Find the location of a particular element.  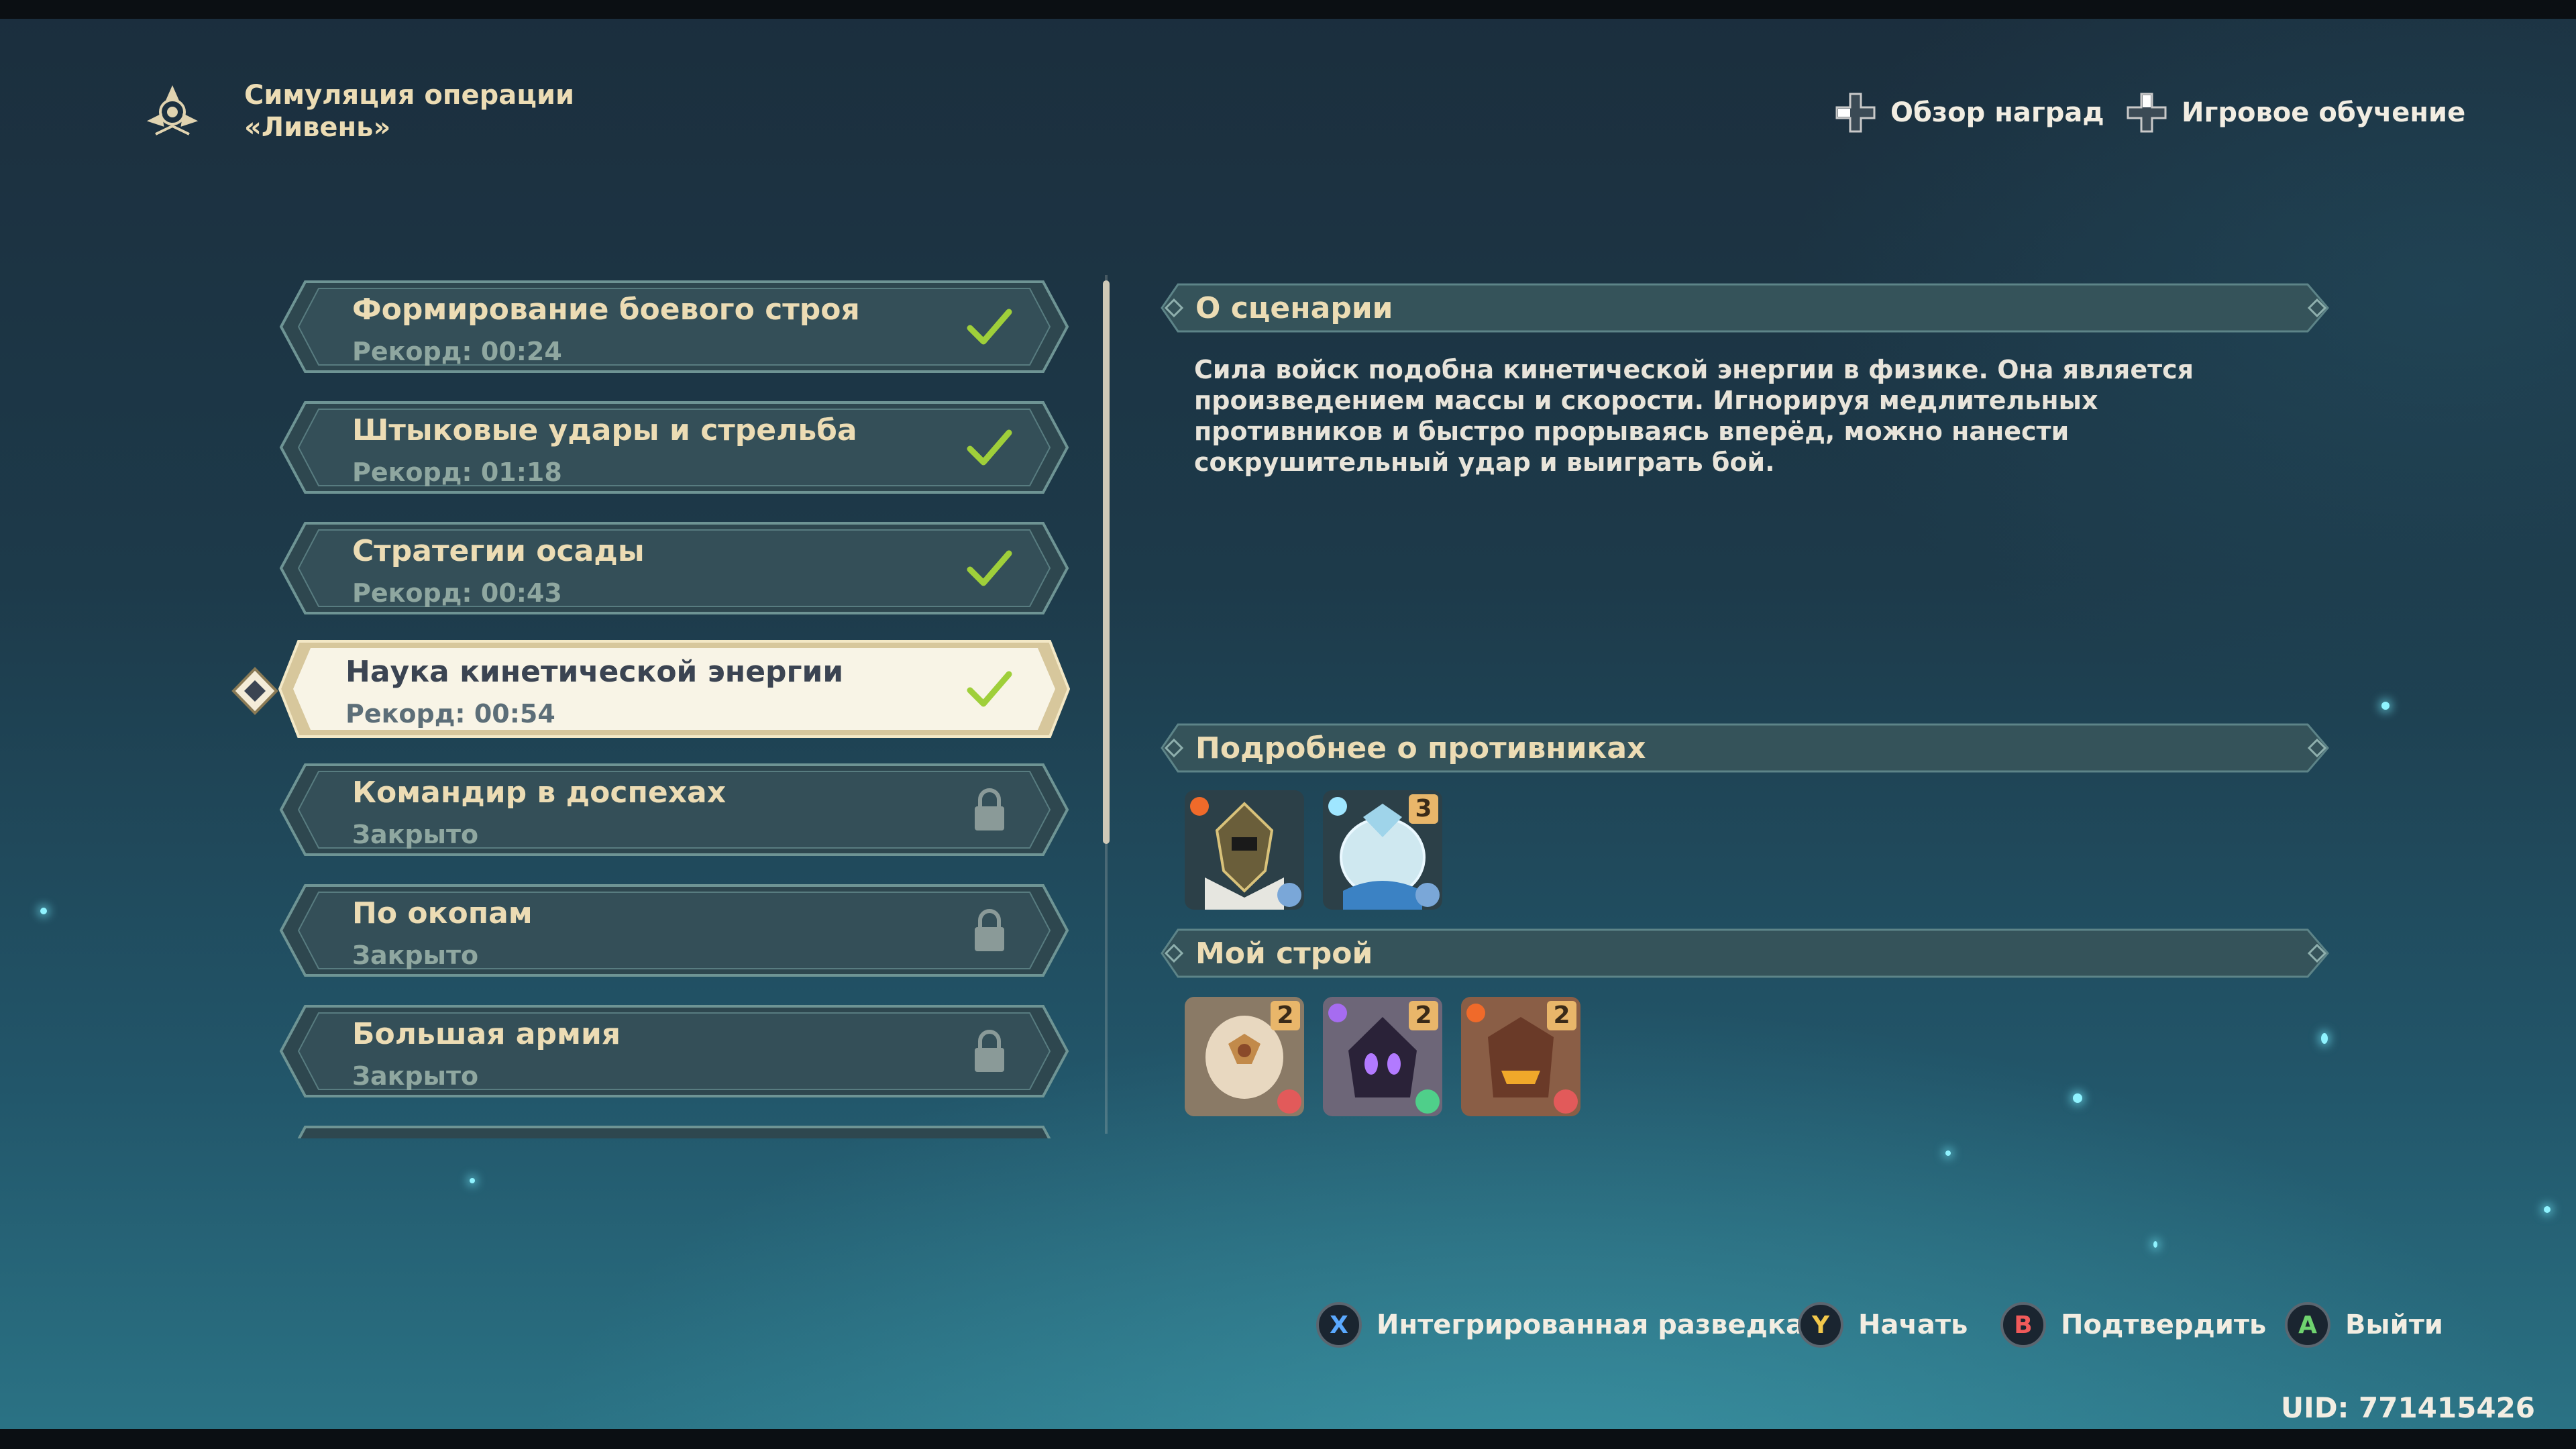

tutorial-button: Игровое обучение is located at coordinates (2295, 113).